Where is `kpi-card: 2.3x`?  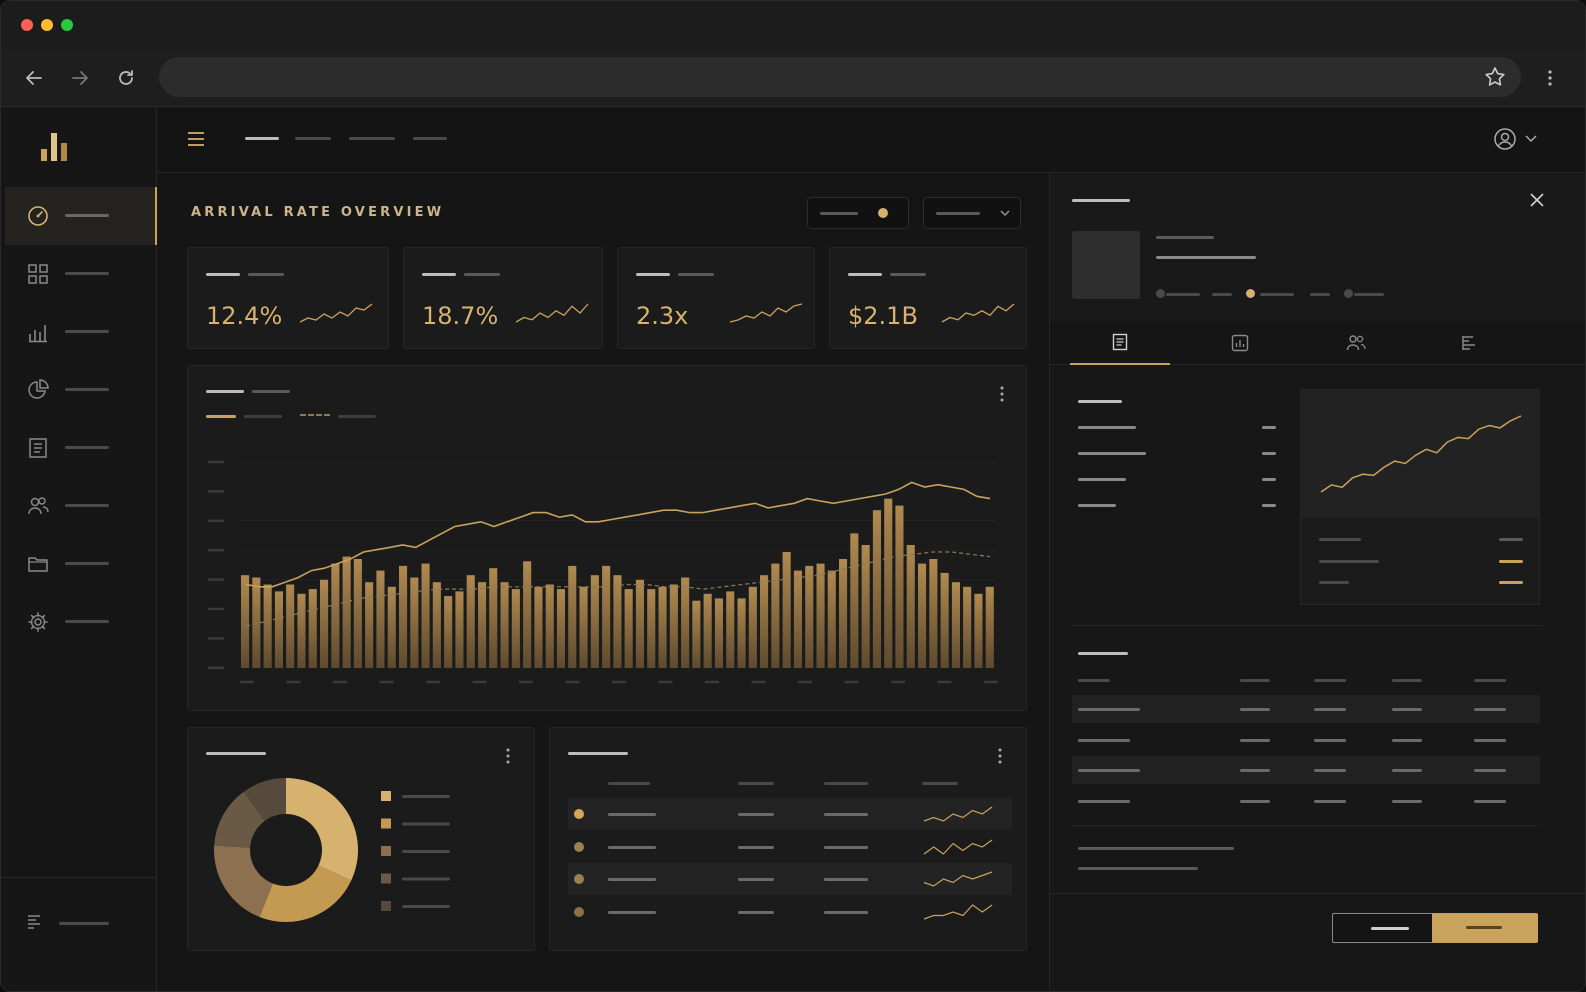
kpi-card: 2.3x is located at coordinates (716, 298).